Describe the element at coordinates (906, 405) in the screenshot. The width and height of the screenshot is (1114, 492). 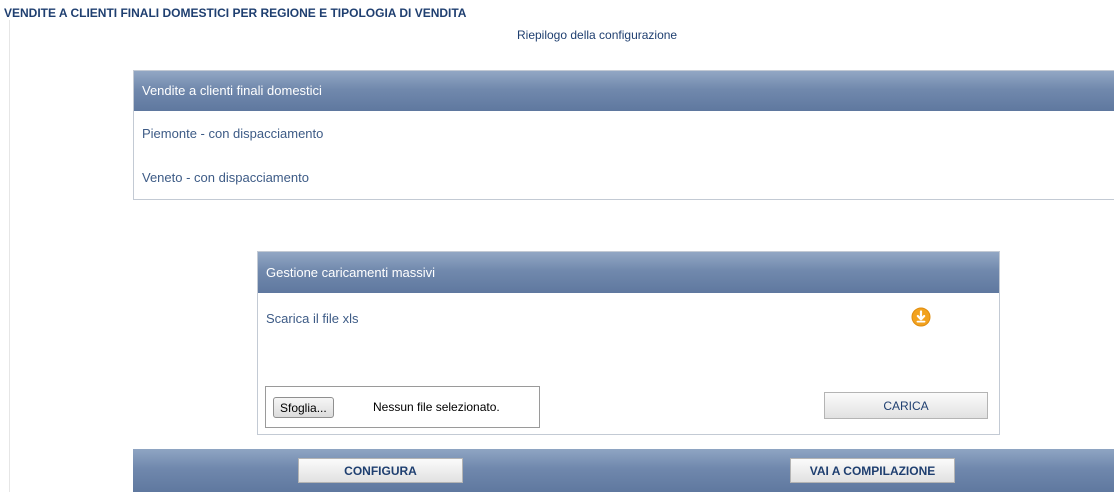
I see `upload-button: CARICA` at that location.